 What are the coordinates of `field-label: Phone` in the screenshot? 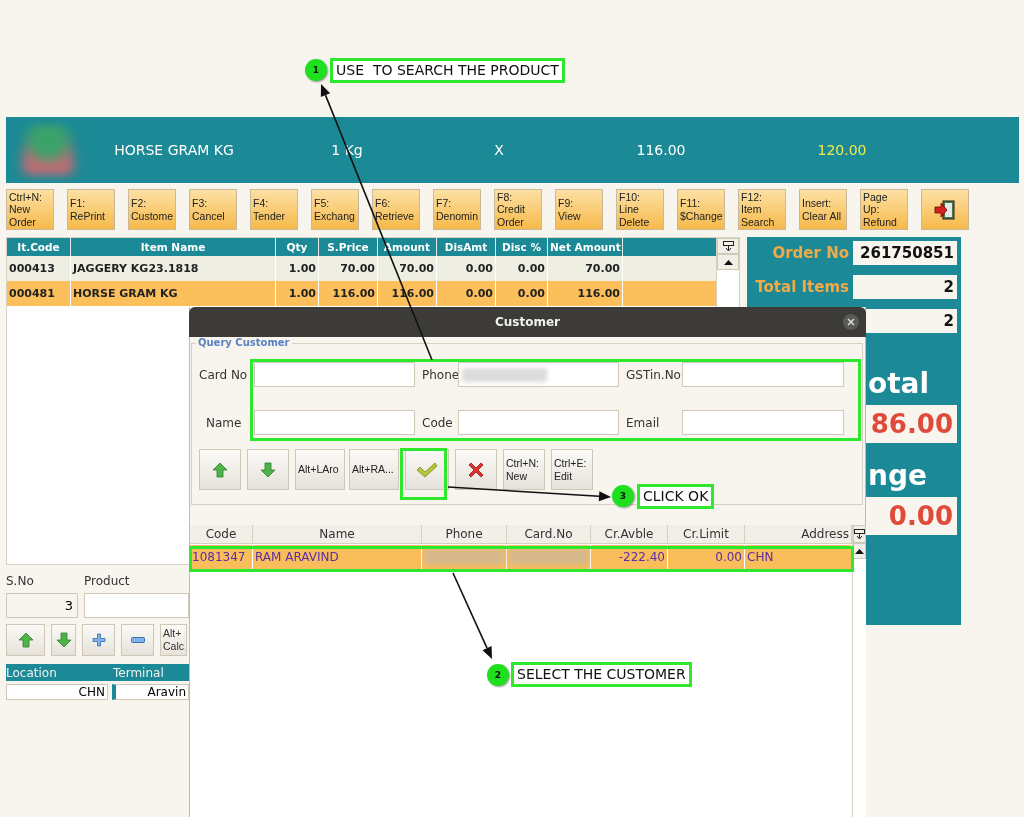 It's located at (440, 374).